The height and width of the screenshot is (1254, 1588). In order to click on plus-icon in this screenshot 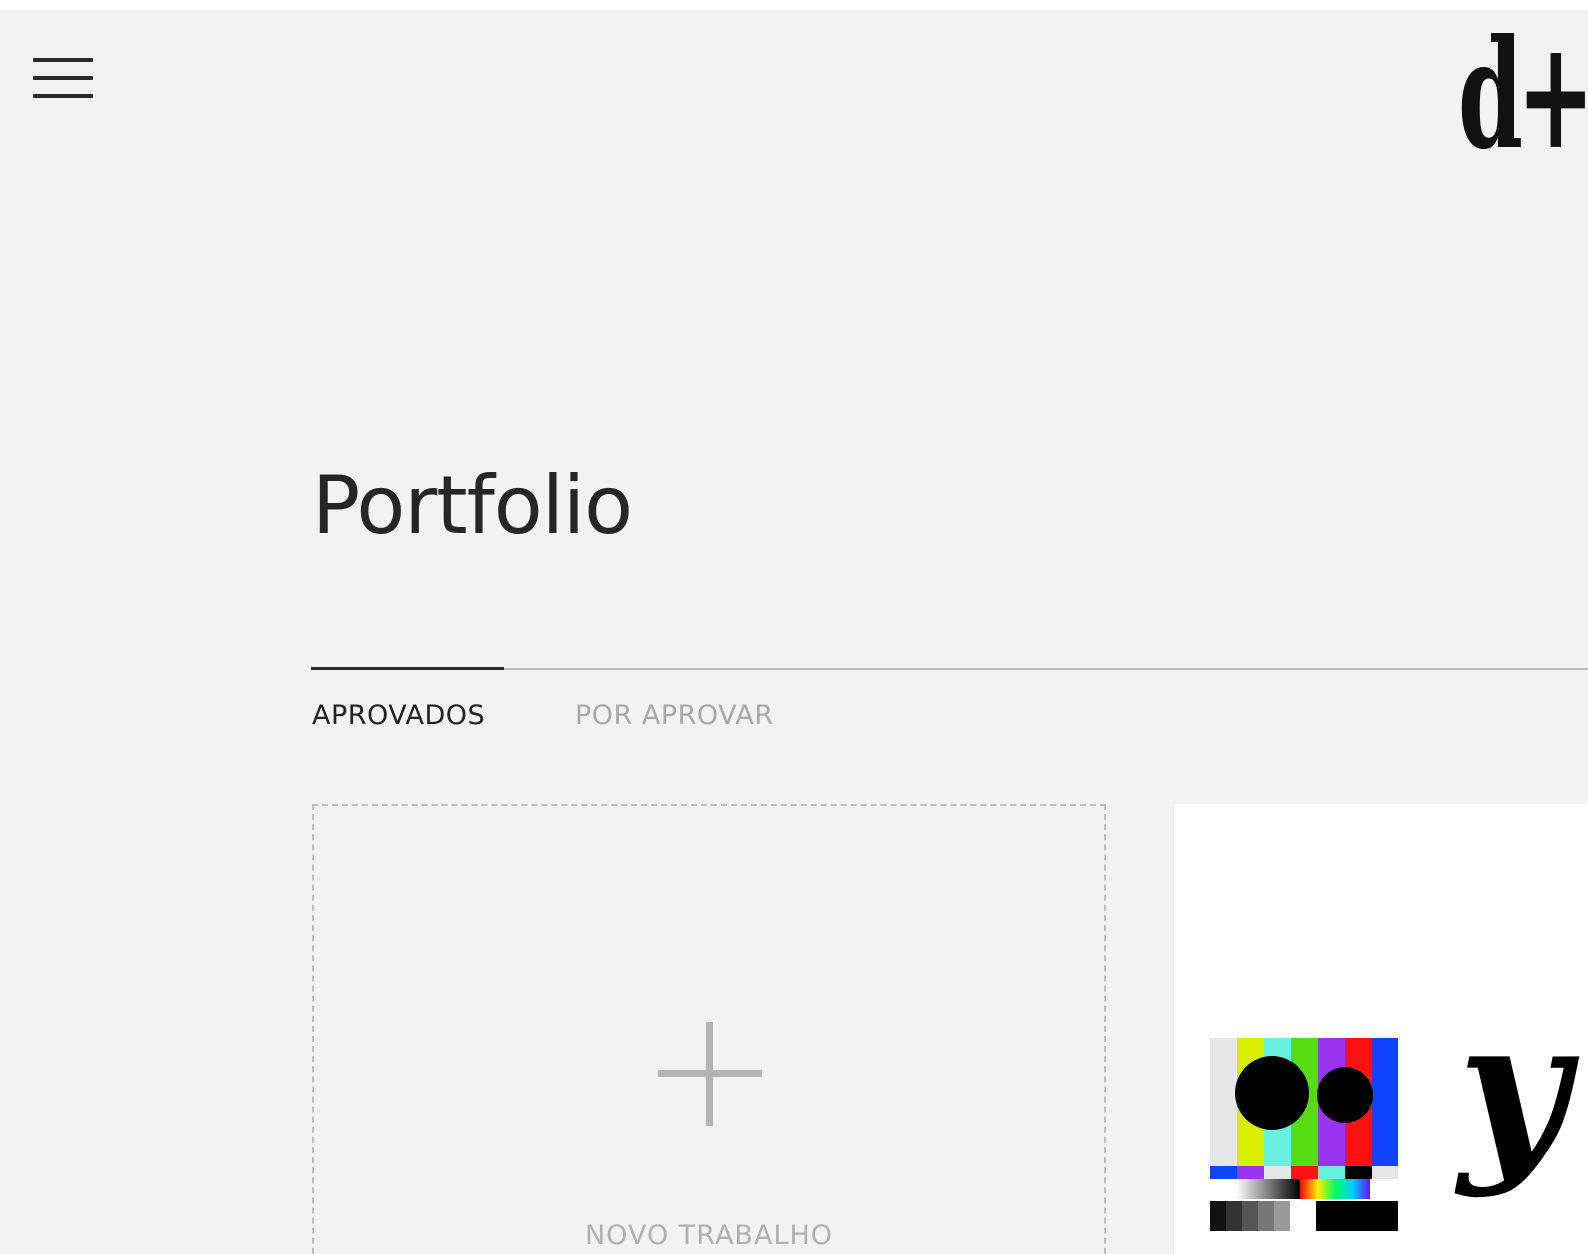, I will do `click(710, 1074)`.